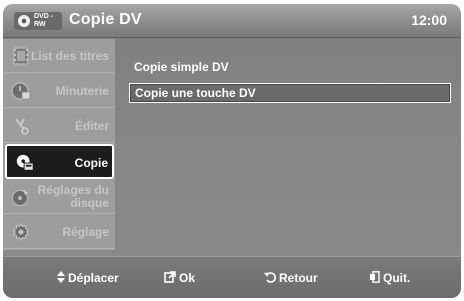  I want to click on enter-icon, so click(170, 278).